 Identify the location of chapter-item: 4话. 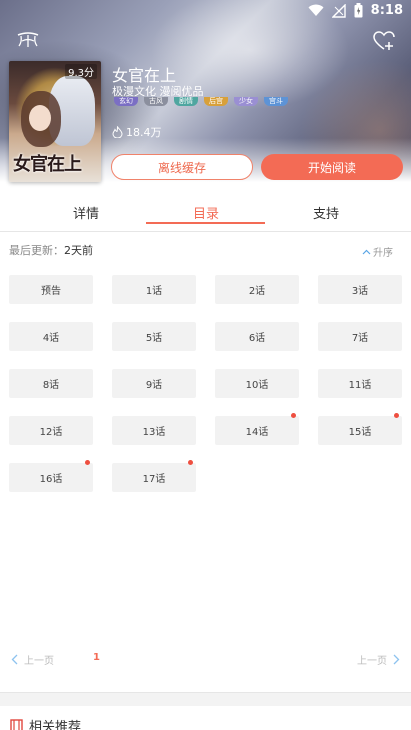
(51, 336).